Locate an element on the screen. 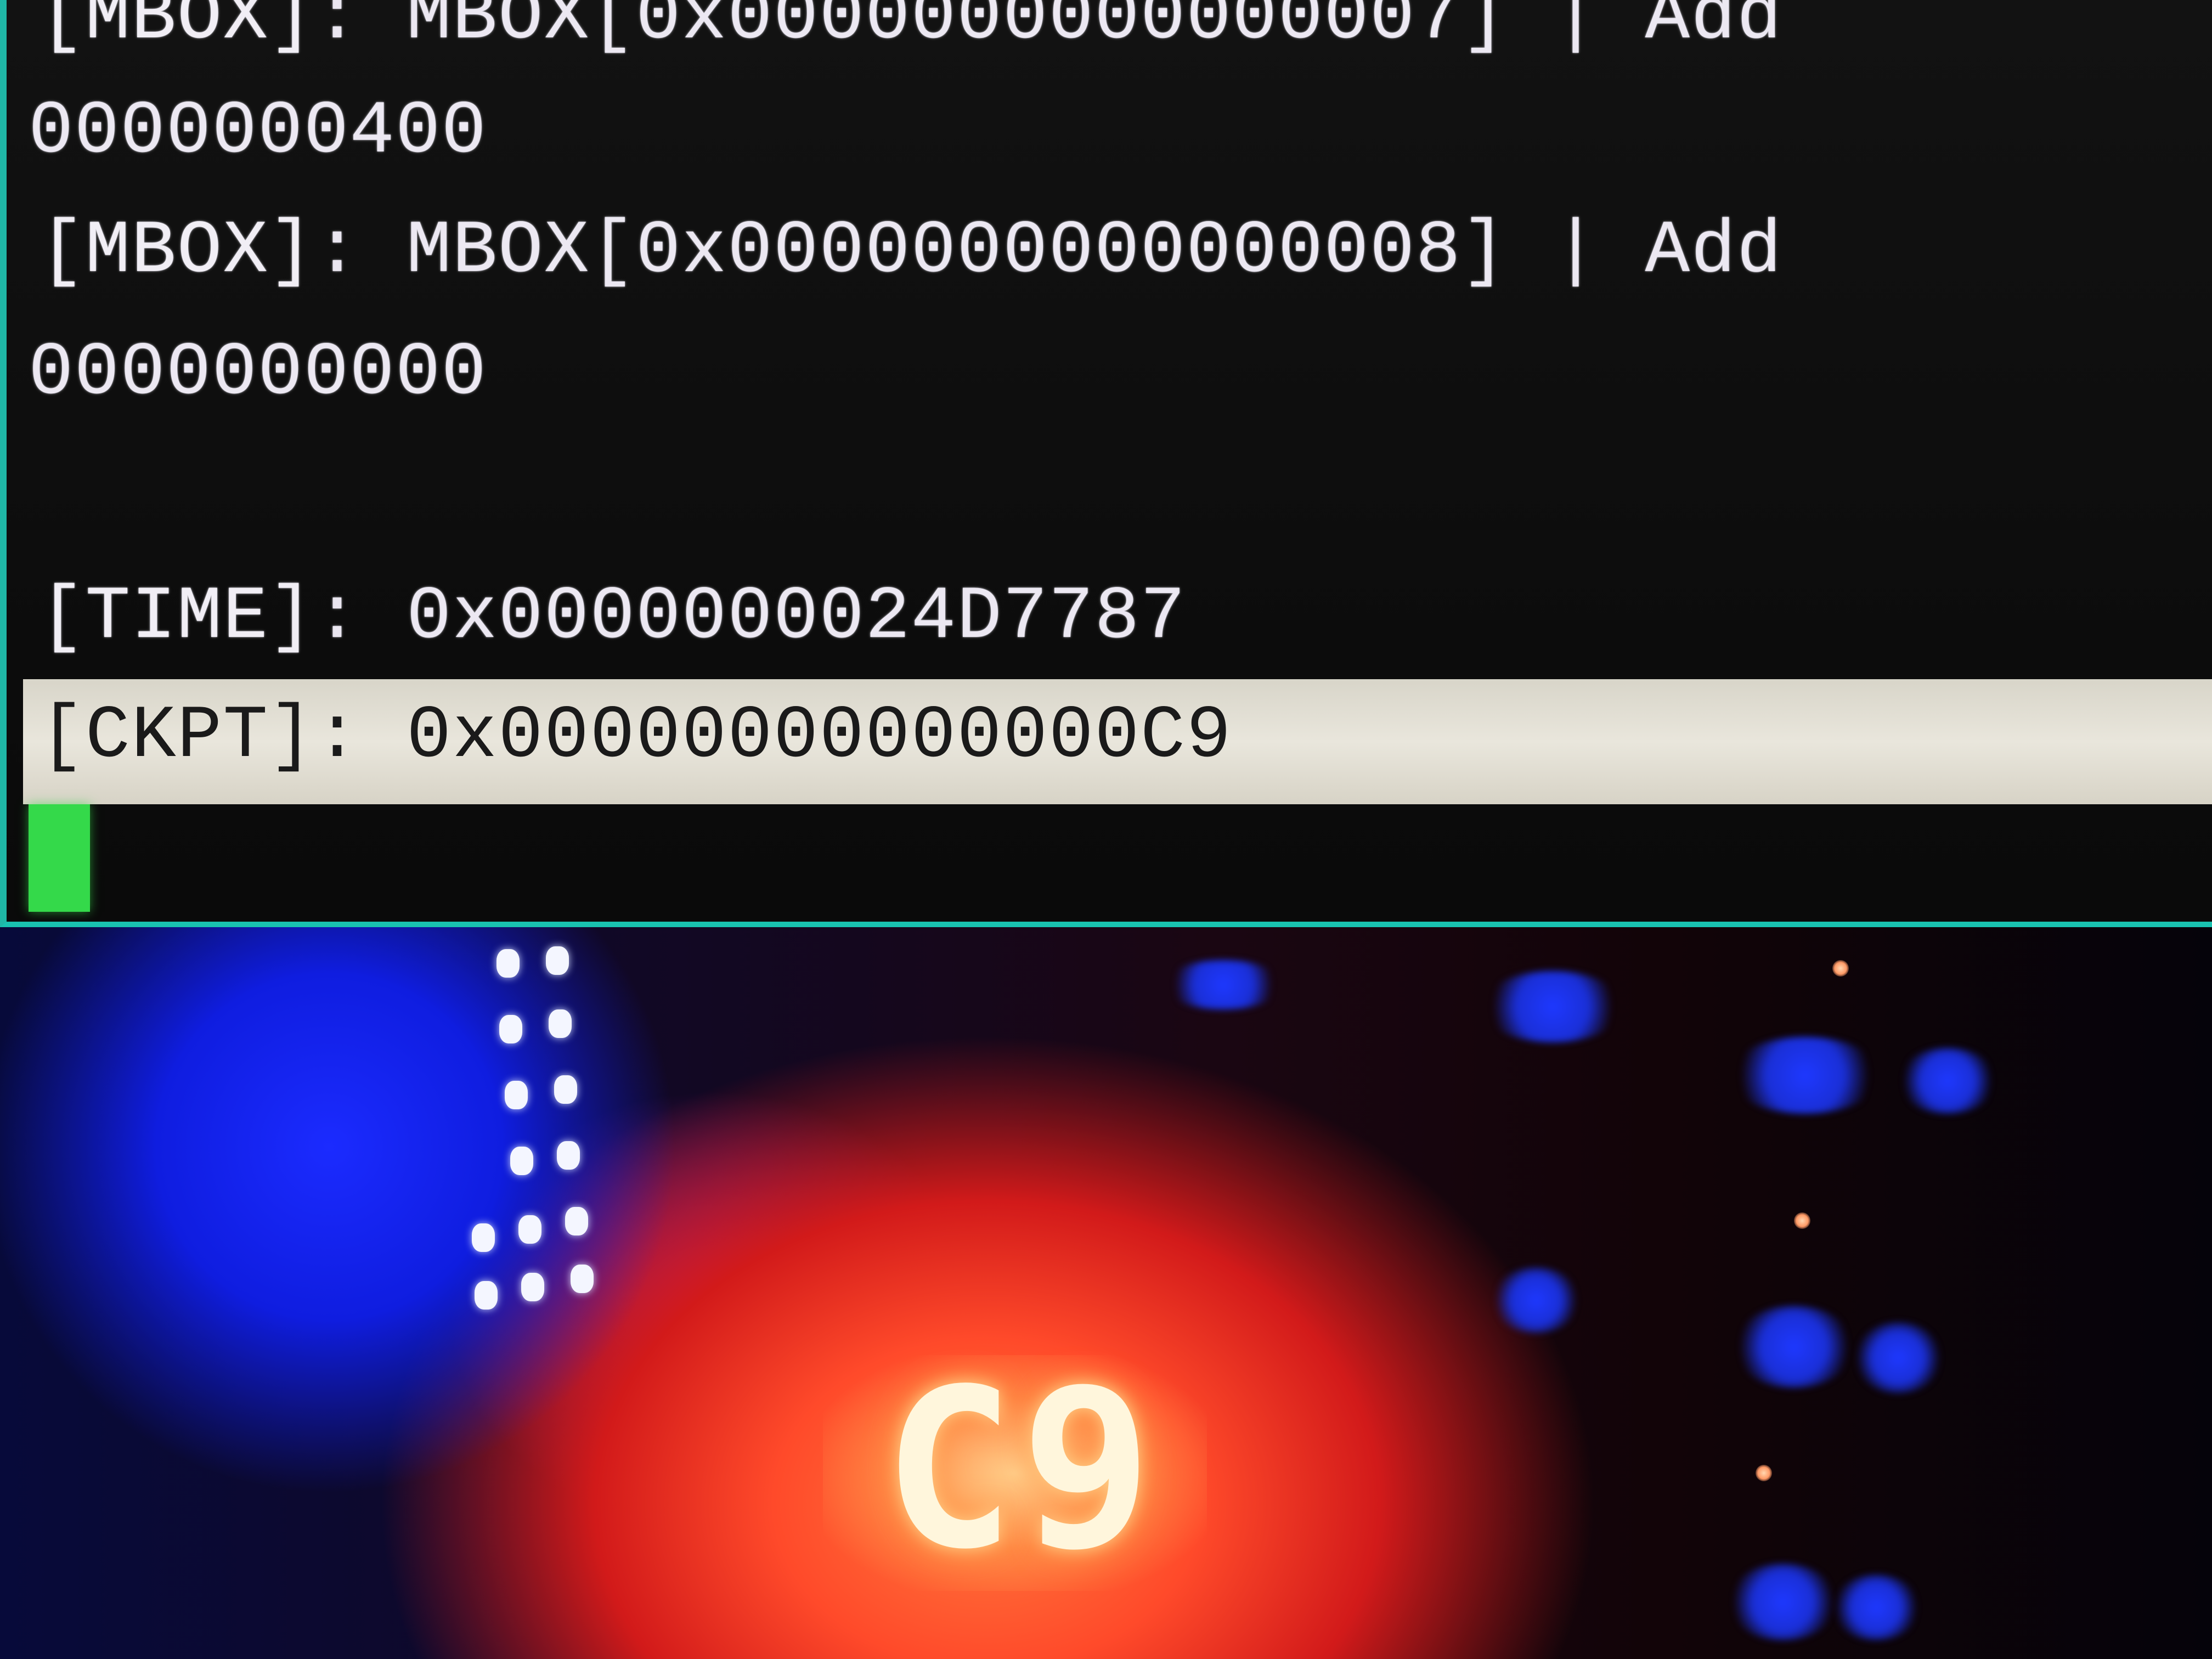 This screenshot has width=2212, height=1659. log-tag: [TIME] is located at coordinates (177, 617).